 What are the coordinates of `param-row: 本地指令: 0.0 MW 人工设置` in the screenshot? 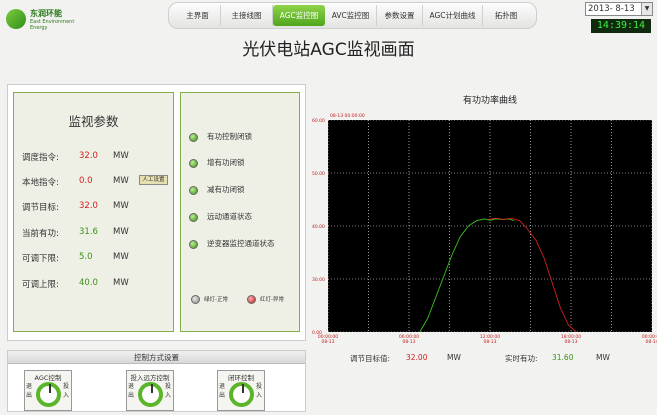 It's located at (97, 181).